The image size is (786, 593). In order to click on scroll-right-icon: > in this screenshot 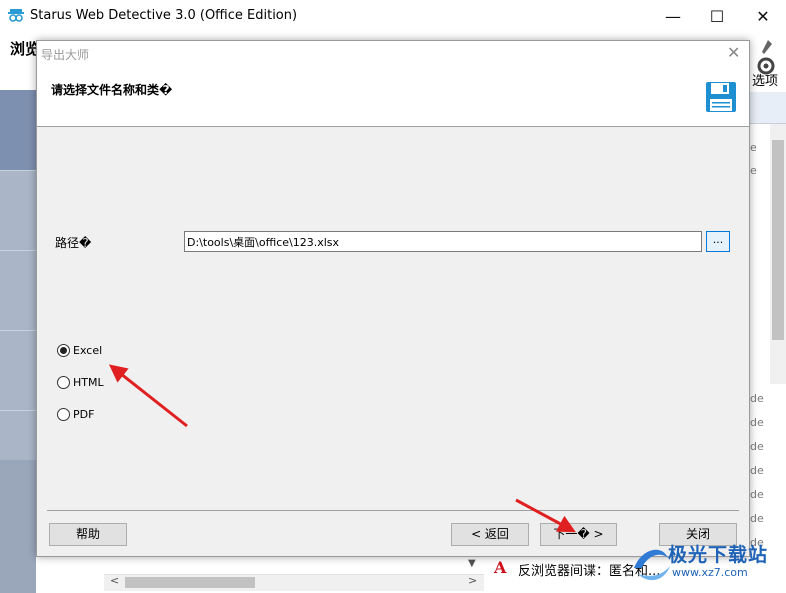, I will do `click(472, 580)`.